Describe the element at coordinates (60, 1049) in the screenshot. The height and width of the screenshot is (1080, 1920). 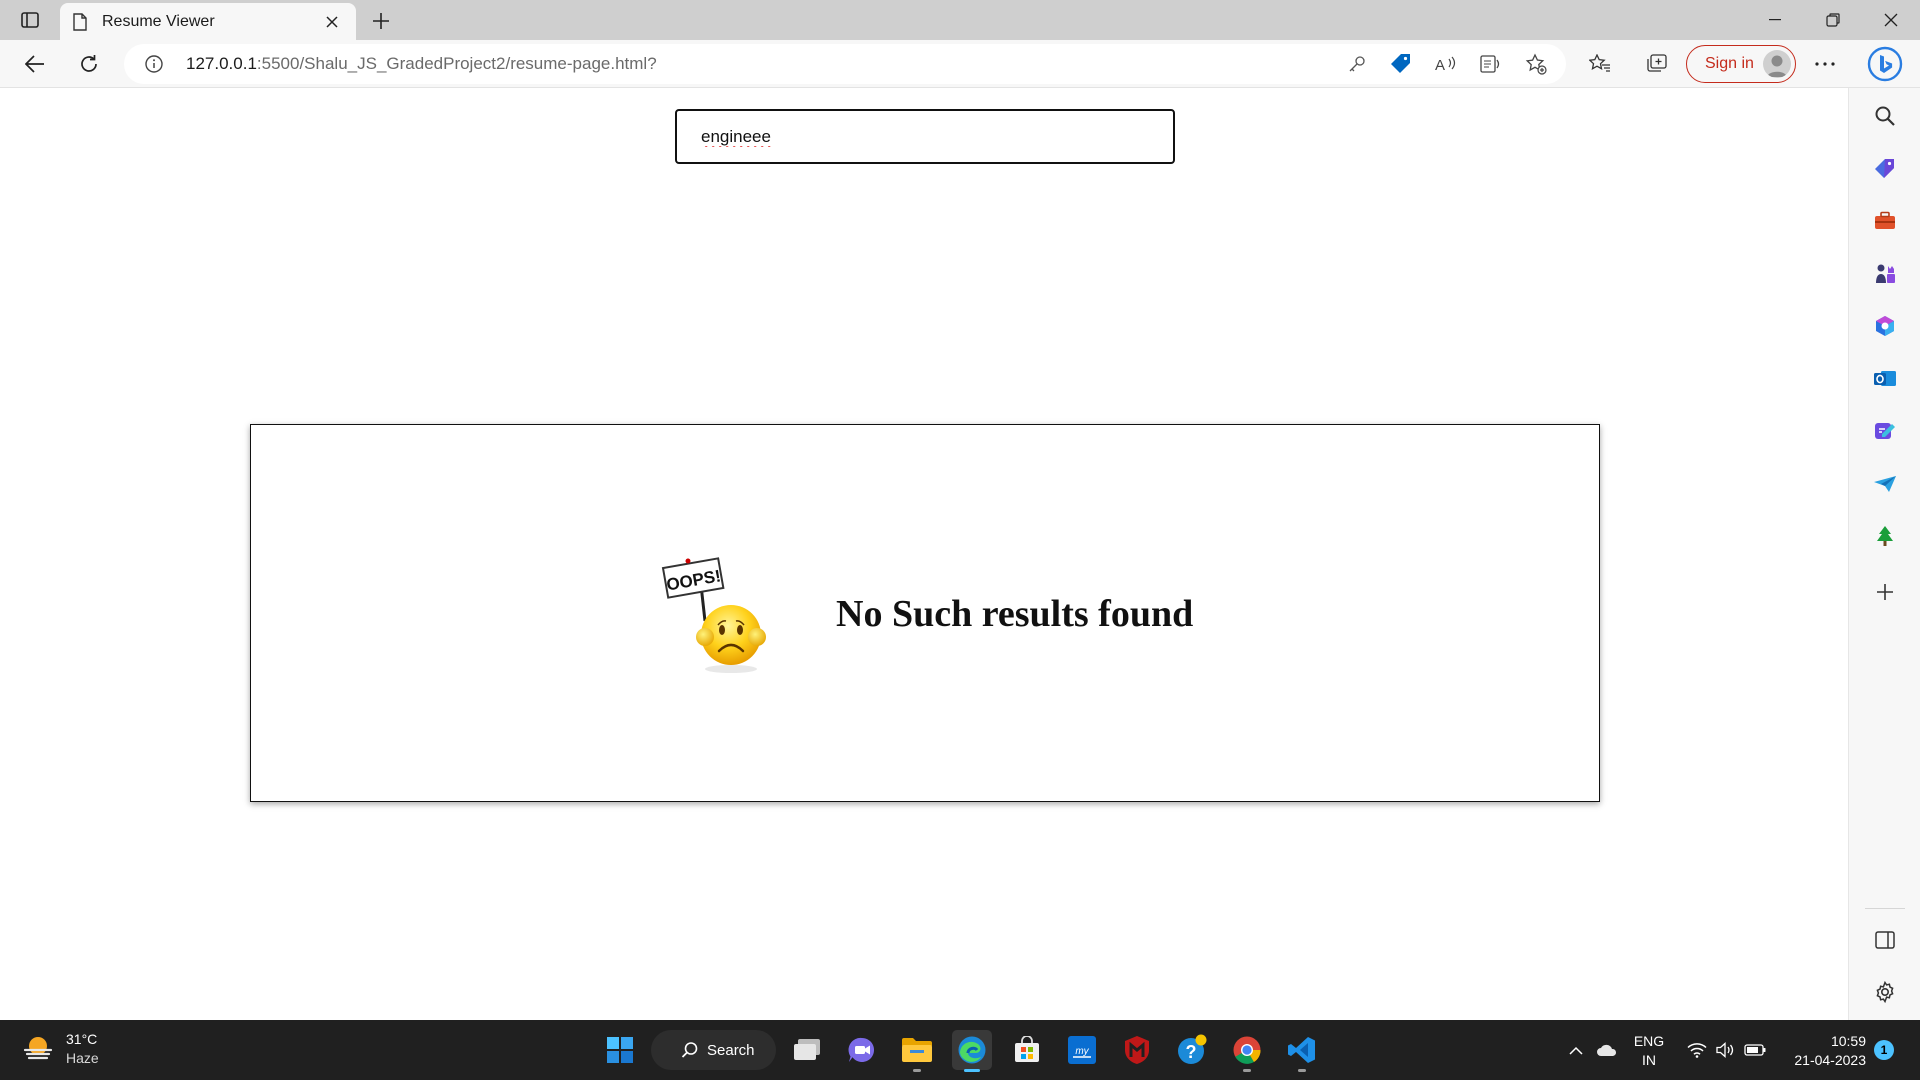
I see `weather-widget: 31°C Haze` at that location.